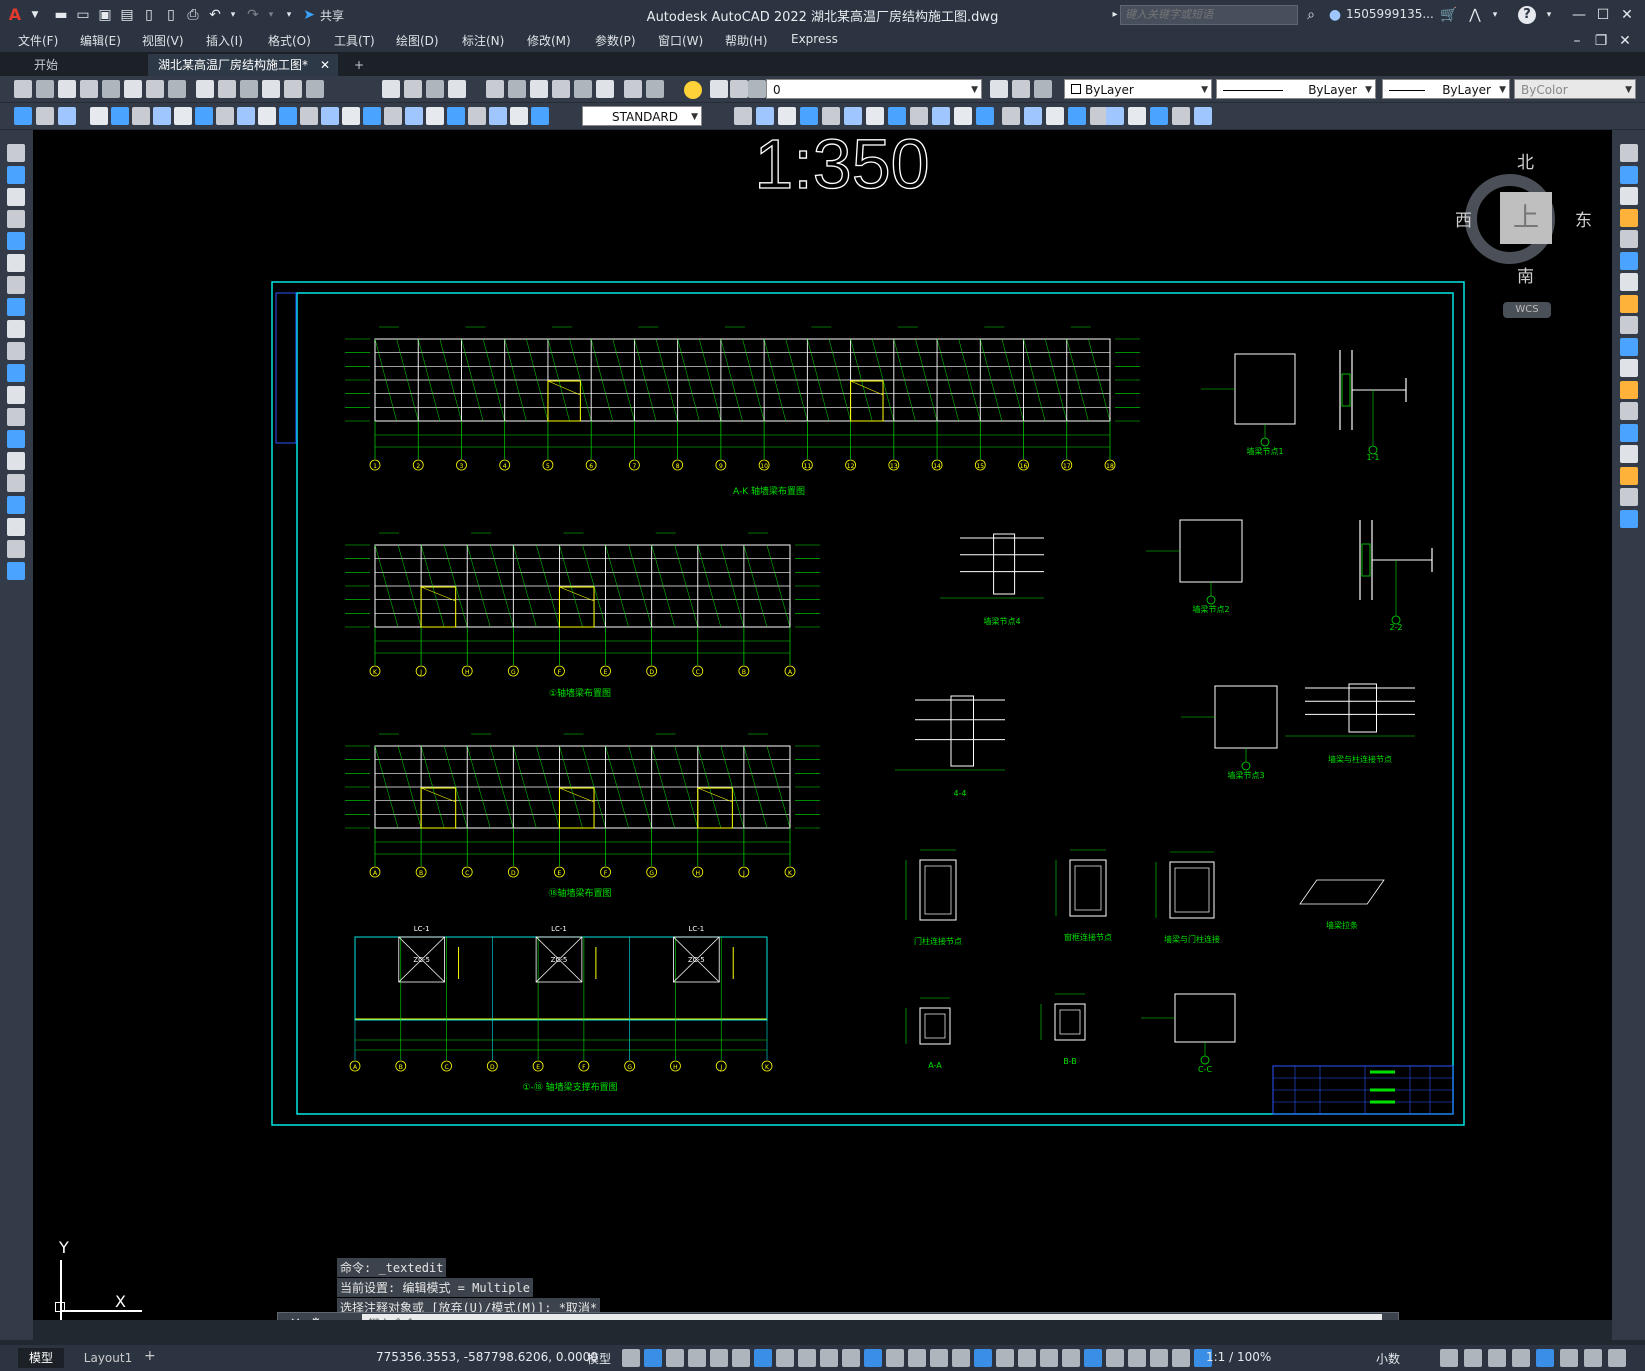 The image size is (1645, 1371). Describe the element at coordinates (693, 90) in the screenshot. I see `layer-on-icon` at that location.